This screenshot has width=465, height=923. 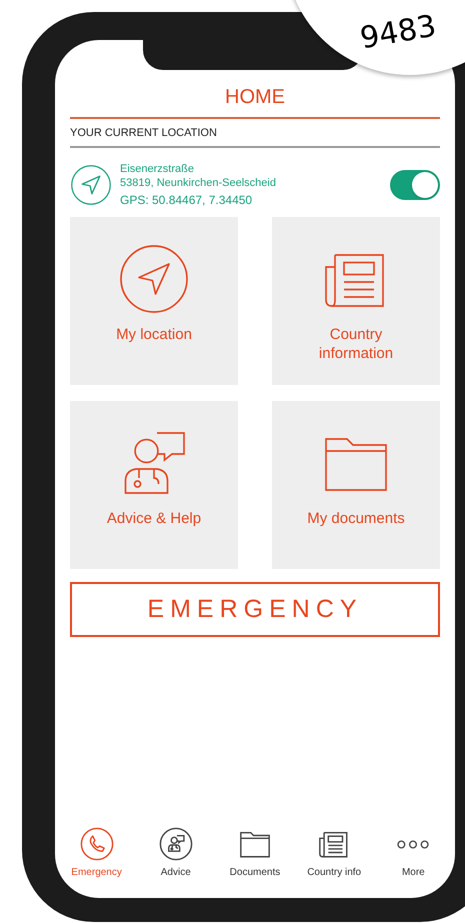 What do you see at coordinates (425, 185) in the screenshot?
I see `toggle-knob` at bounding box center [425, 185].